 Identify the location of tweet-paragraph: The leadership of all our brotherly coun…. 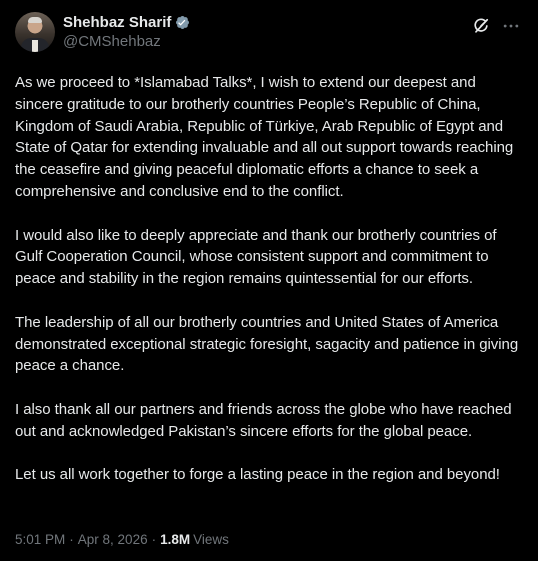
(267, 344).